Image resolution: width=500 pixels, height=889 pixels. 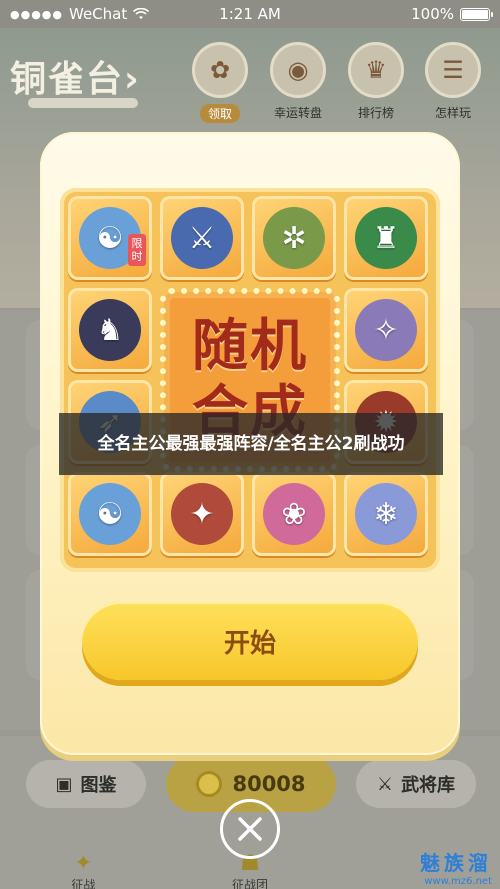 I want to click on limited-time-tag: 限时, so click(x=137, y=250).